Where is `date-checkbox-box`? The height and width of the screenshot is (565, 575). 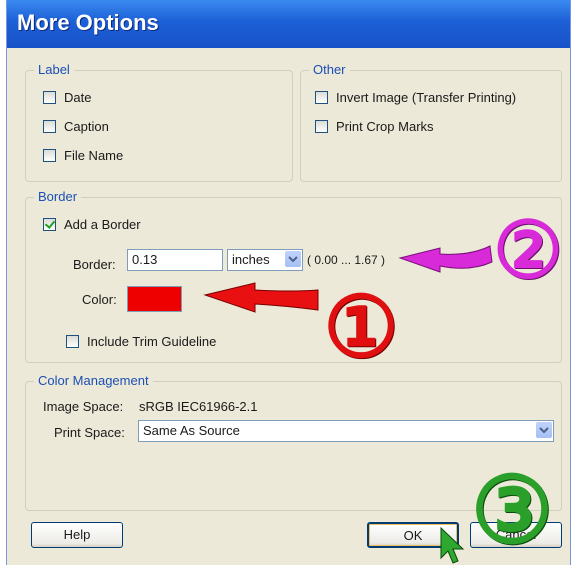 date-checkbox-box is located at coordinates (49, 97).